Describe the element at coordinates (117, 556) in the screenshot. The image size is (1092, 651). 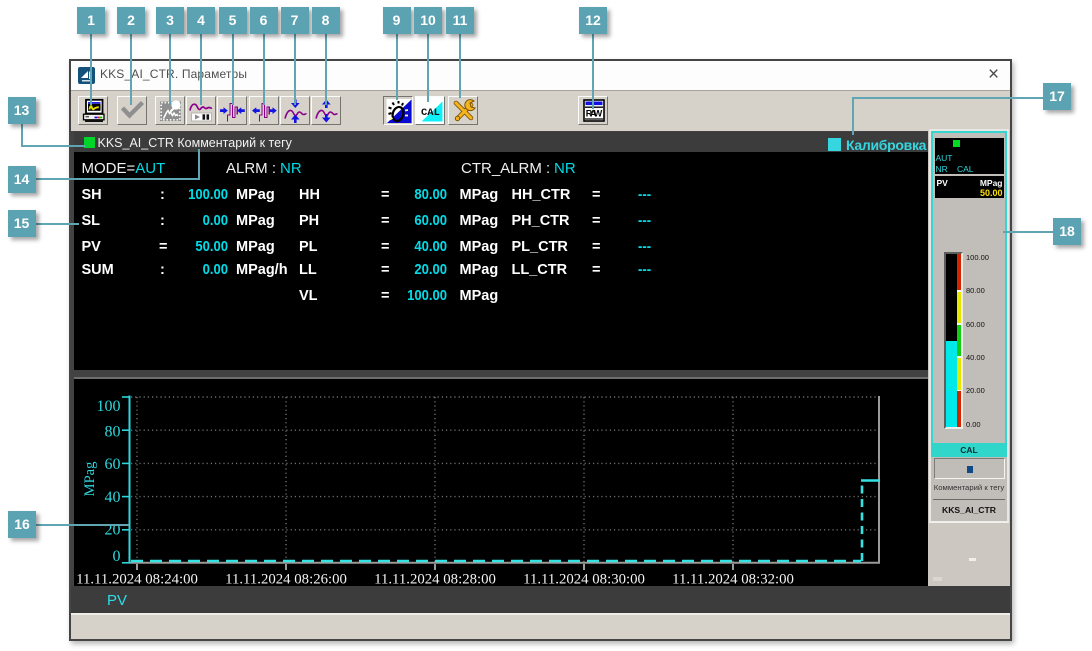
I see `svg-text: 0` at that location.